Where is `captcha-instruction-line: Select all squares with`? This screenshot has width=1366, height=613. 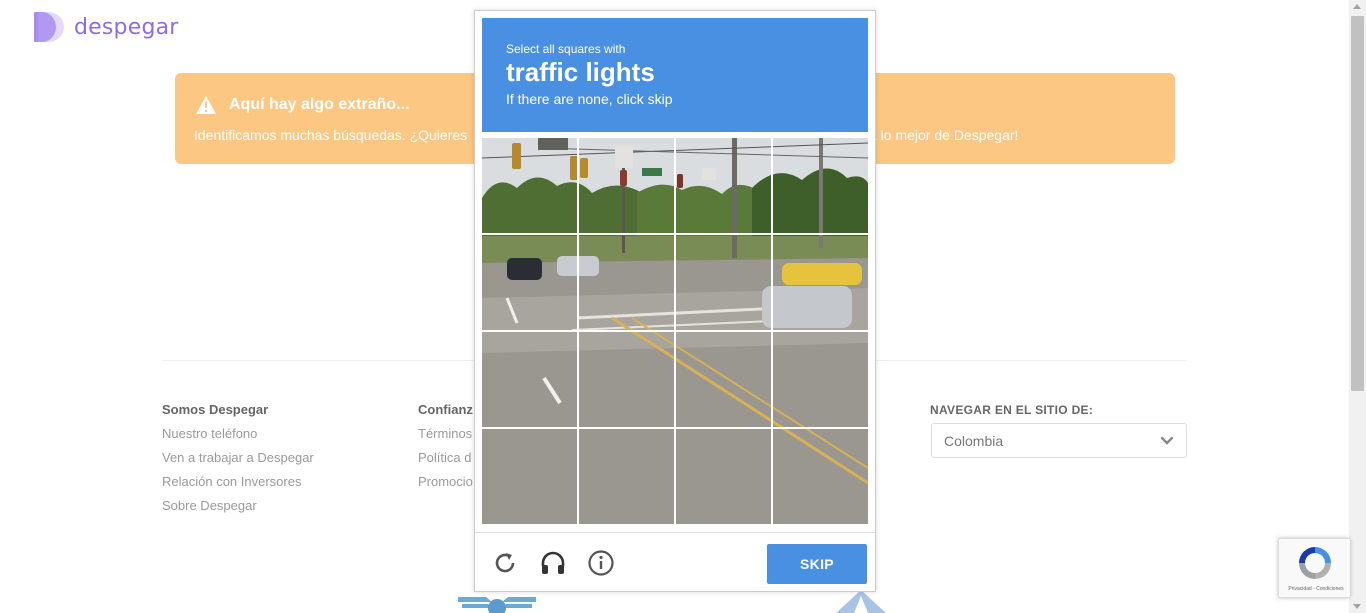
captcha-instruction-line: Select all squares with is located at coordinates (566, 49).